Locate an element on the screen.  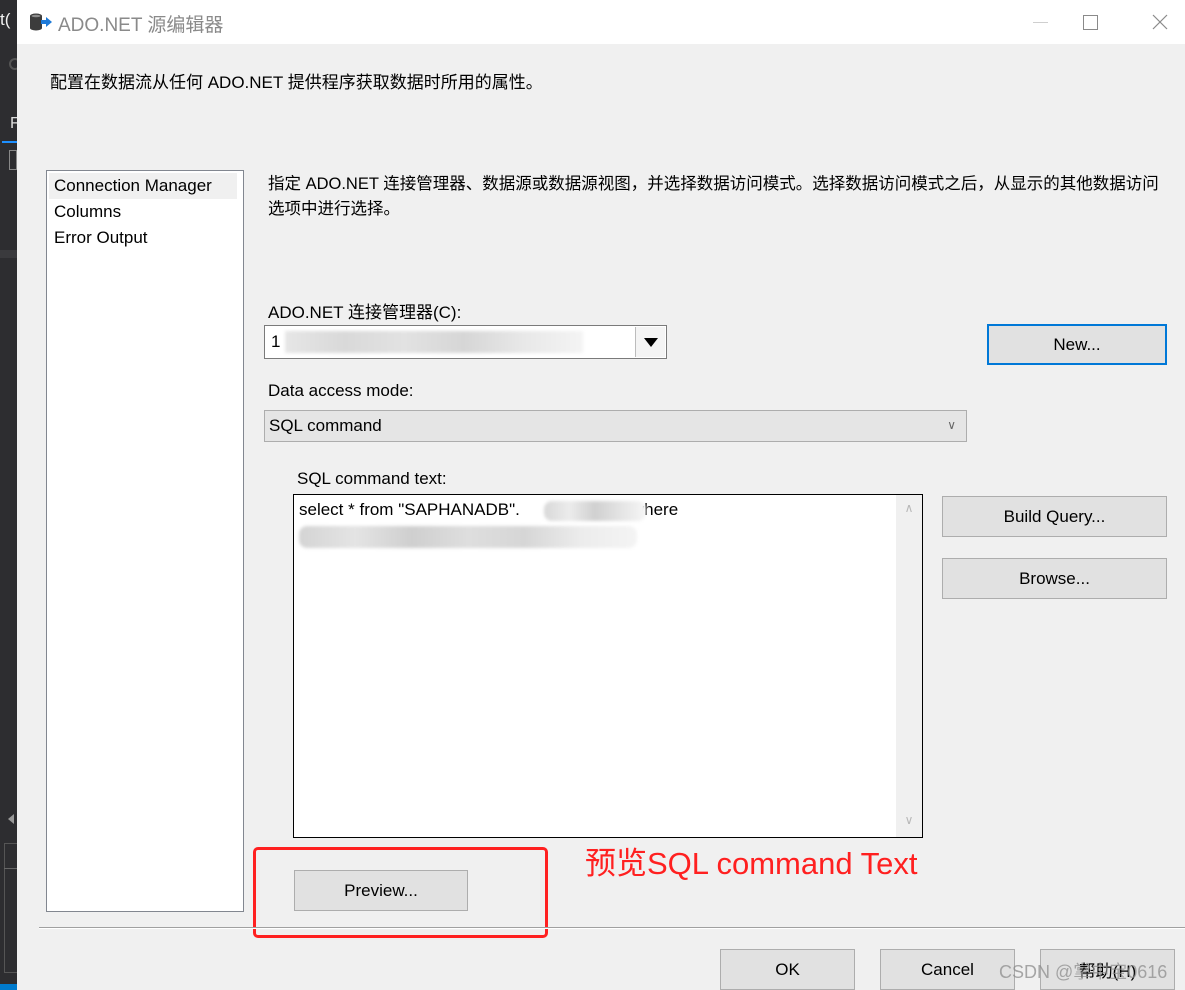
ok-button: OK is located at coordinates (787, 969).